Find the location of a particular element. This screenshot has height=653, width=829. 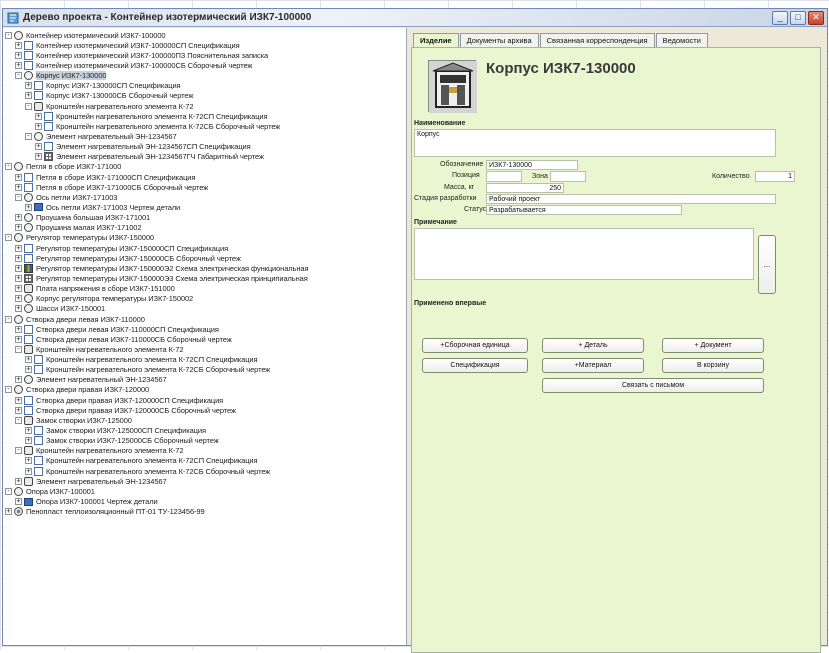

quantity-field: 1 is located at coordinates (775, 176).